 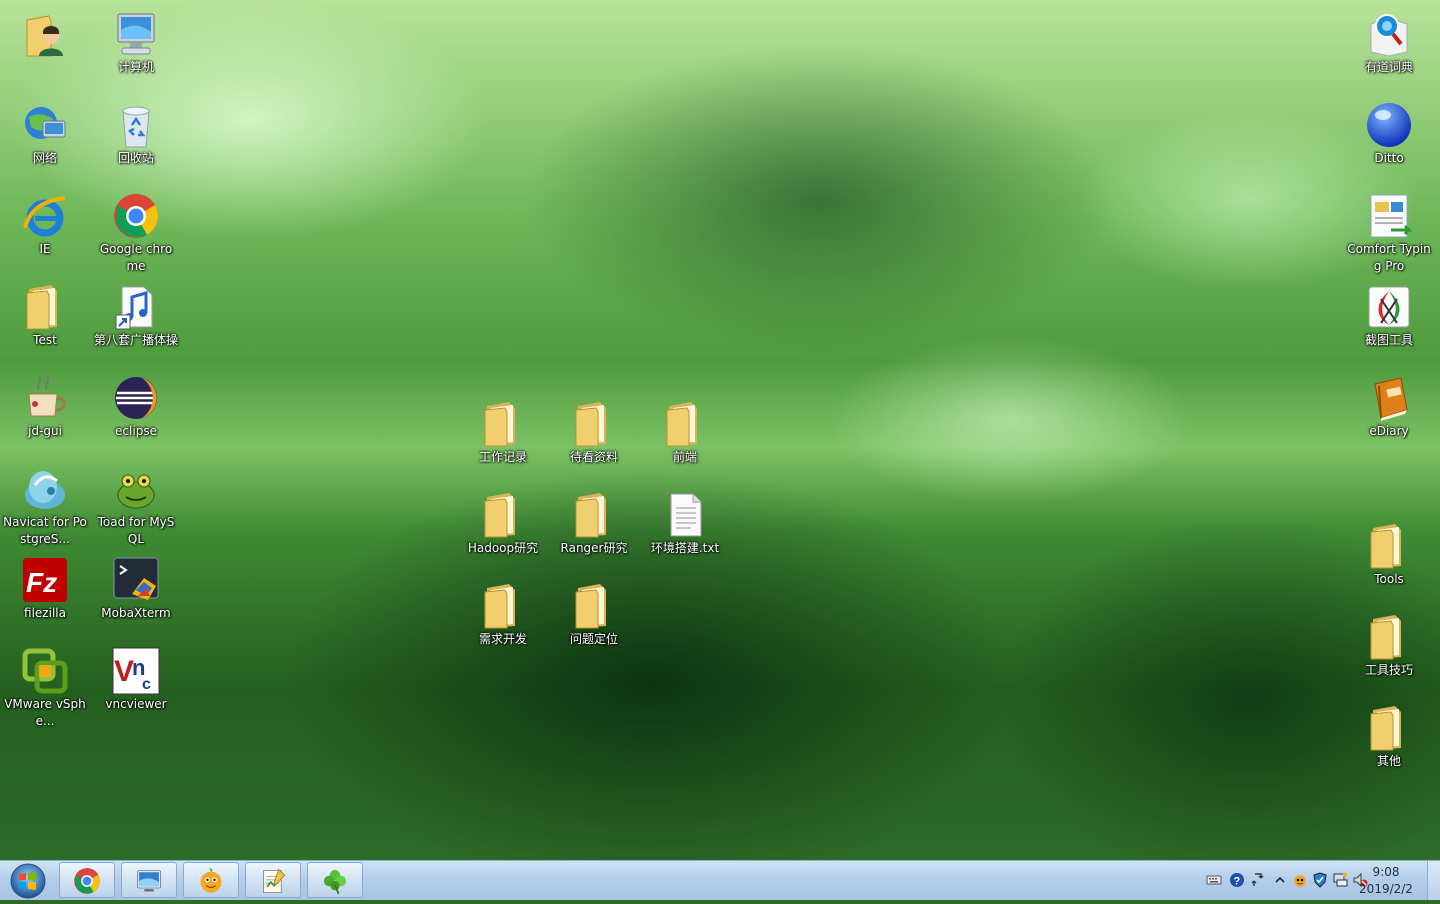 What do you see at coordinates (685, 548) in the screenshot?
I see `shortcut-label: 环境搭建.txt` at bounding box center [685, 548].